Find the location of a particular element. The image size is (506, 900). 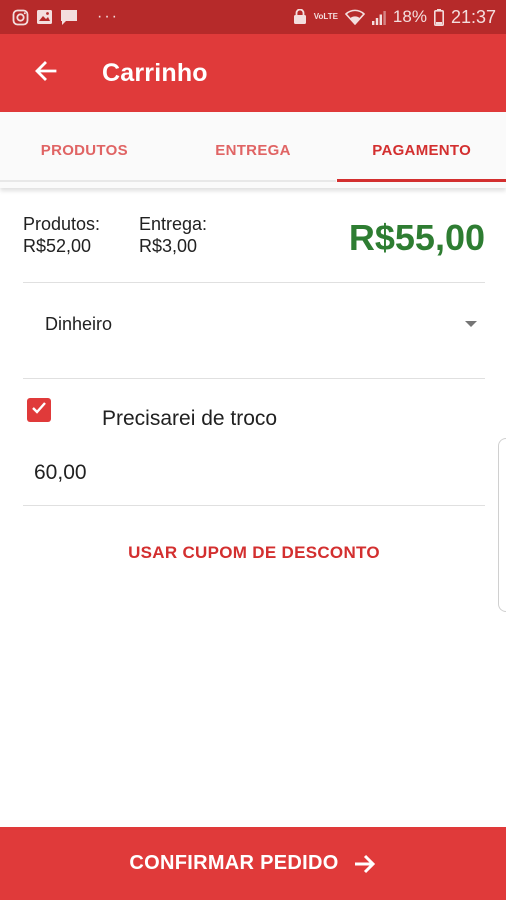

status-left: ··· is located at coordinates (65, 17).